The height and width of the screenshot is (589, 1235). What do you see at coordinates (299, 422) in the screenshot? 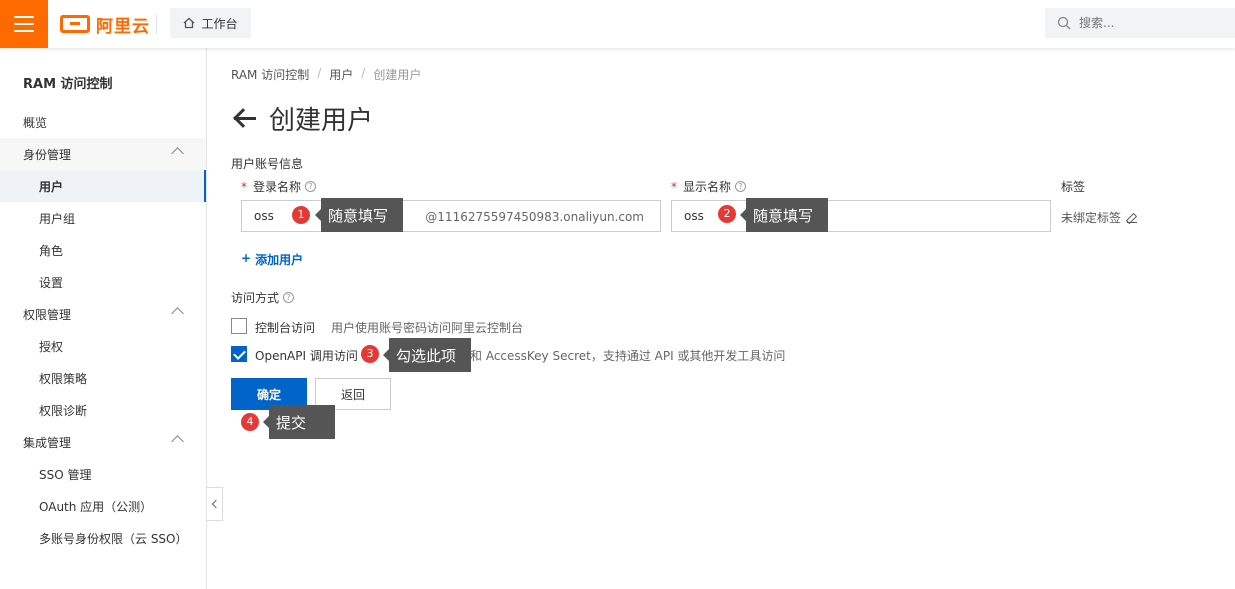
I see `annotation-callout-4: 提交` at bounding box center [299, 422].